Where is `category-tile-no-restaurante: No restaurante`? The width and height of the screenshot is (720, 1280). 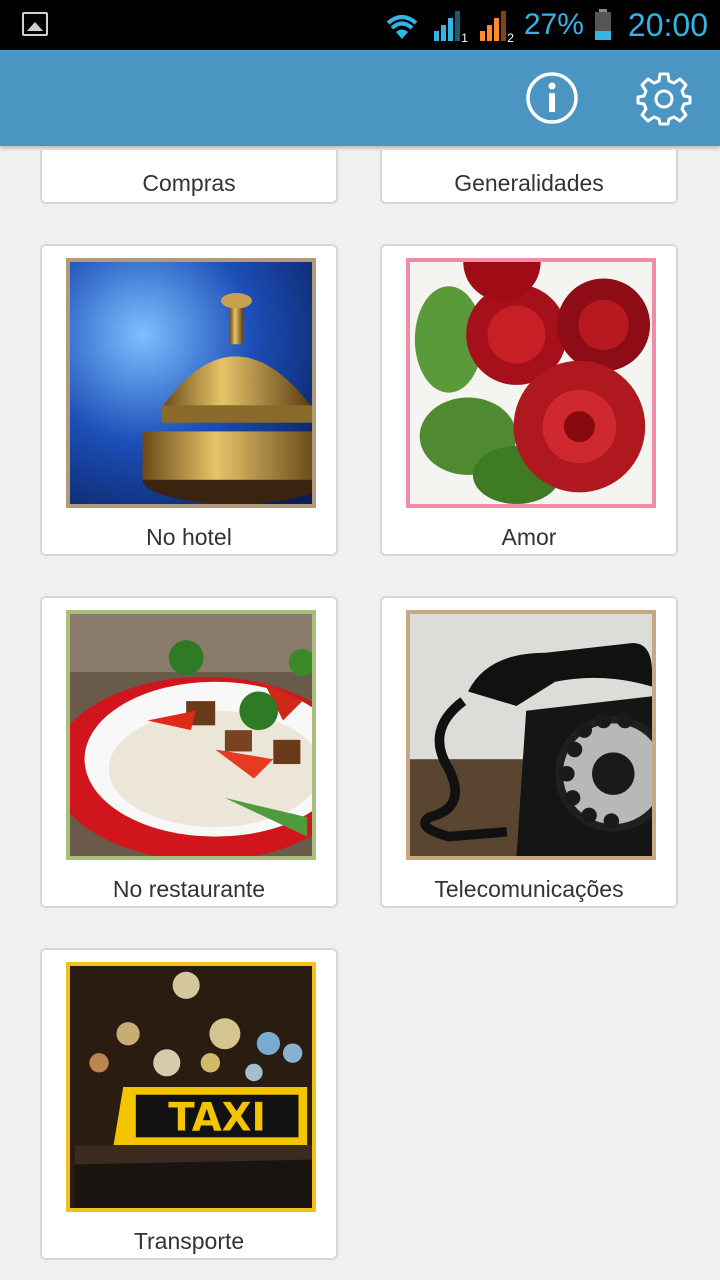
category-tile-no-restaurante: No restaurante is located at coordinates (189, 752).